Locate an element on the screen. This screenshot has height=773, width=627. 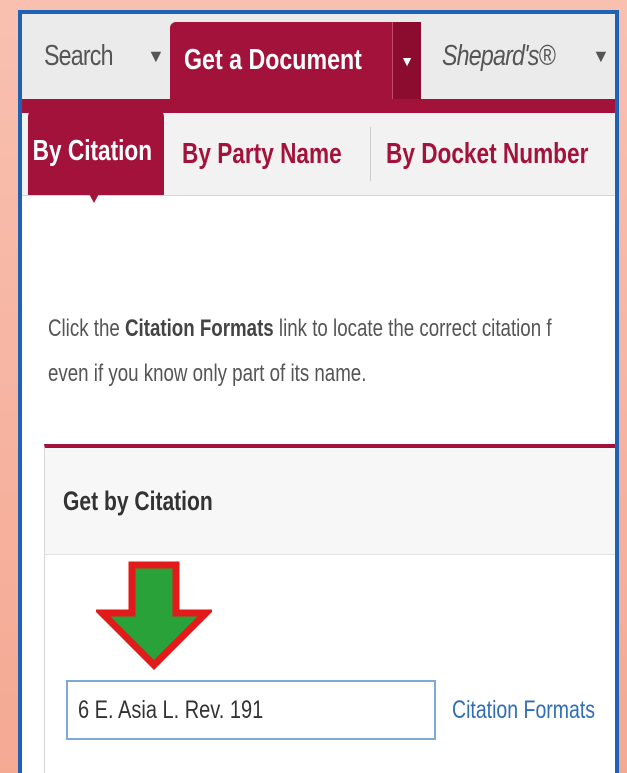
get-document-dropdown-icon: ▼ is located at coordinates (406, 60).